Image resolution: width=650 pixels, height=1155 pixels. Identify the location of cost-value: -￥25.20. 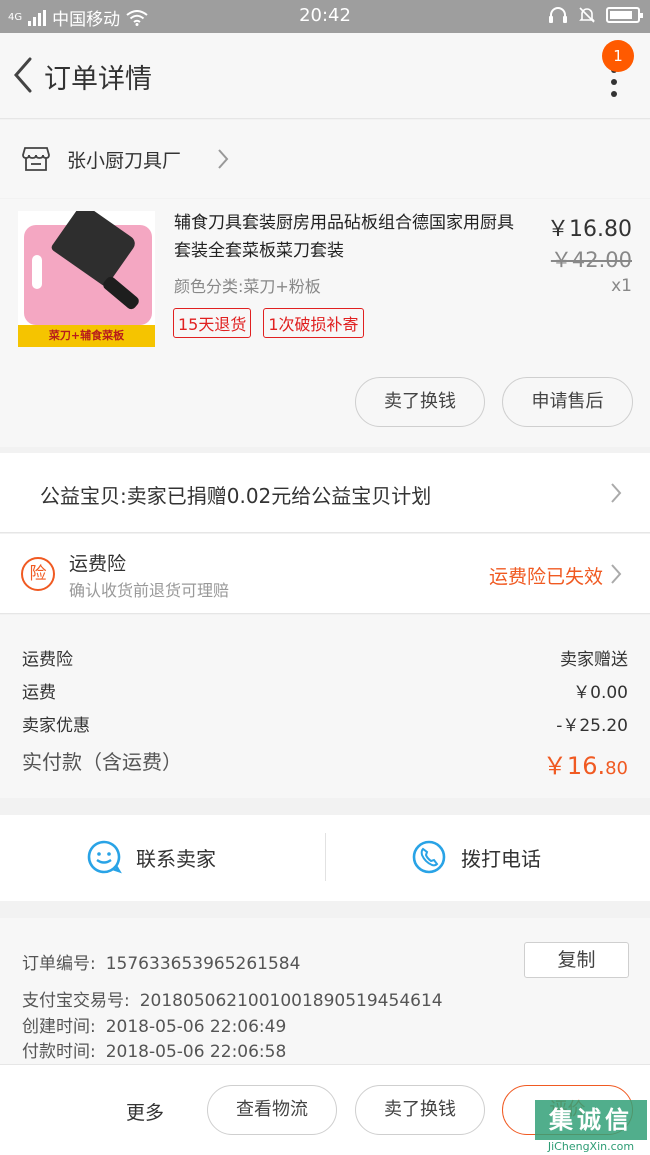
(592, 726).